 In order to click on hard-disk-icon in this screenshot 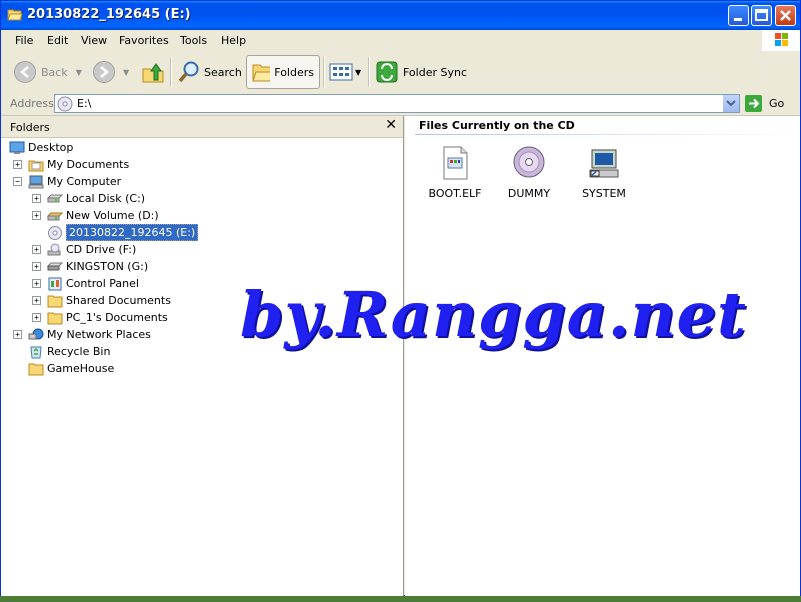, I will do `click(55, 216)`.